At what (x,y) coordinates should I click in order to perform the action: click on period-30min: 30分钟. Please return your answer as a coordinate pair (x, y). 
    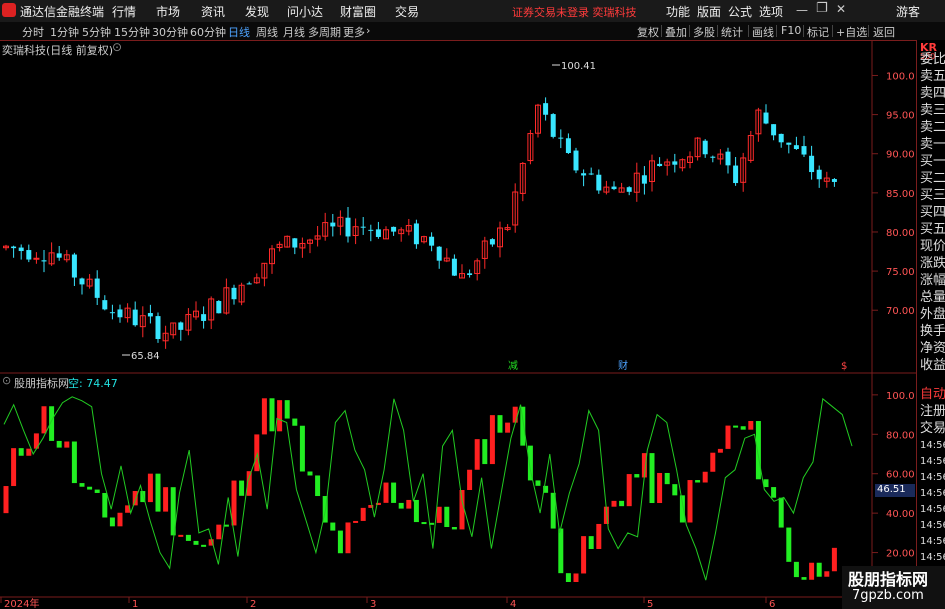
    Looking at the image, I should click on (170, 32).